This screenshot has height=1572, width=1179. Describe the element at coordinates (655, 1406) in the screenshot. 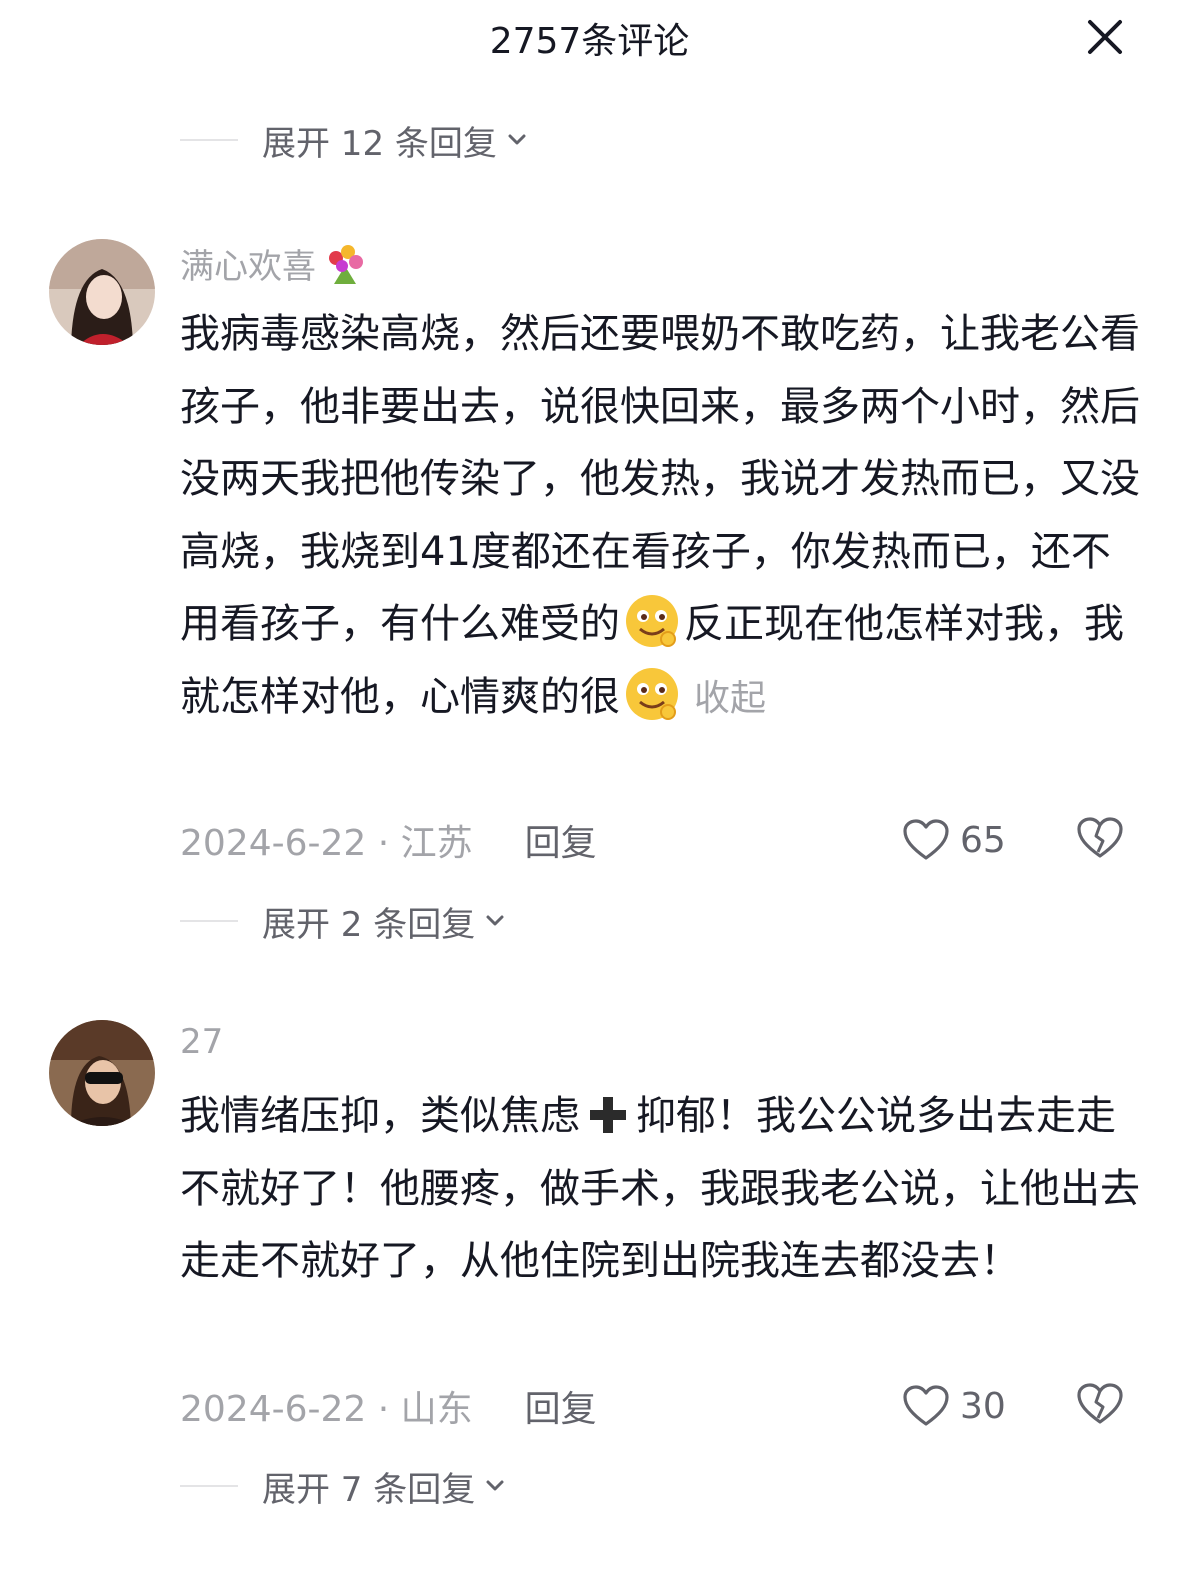

I see `comment-meta: 2024-6-22 · 山东 回复 30` at that location.